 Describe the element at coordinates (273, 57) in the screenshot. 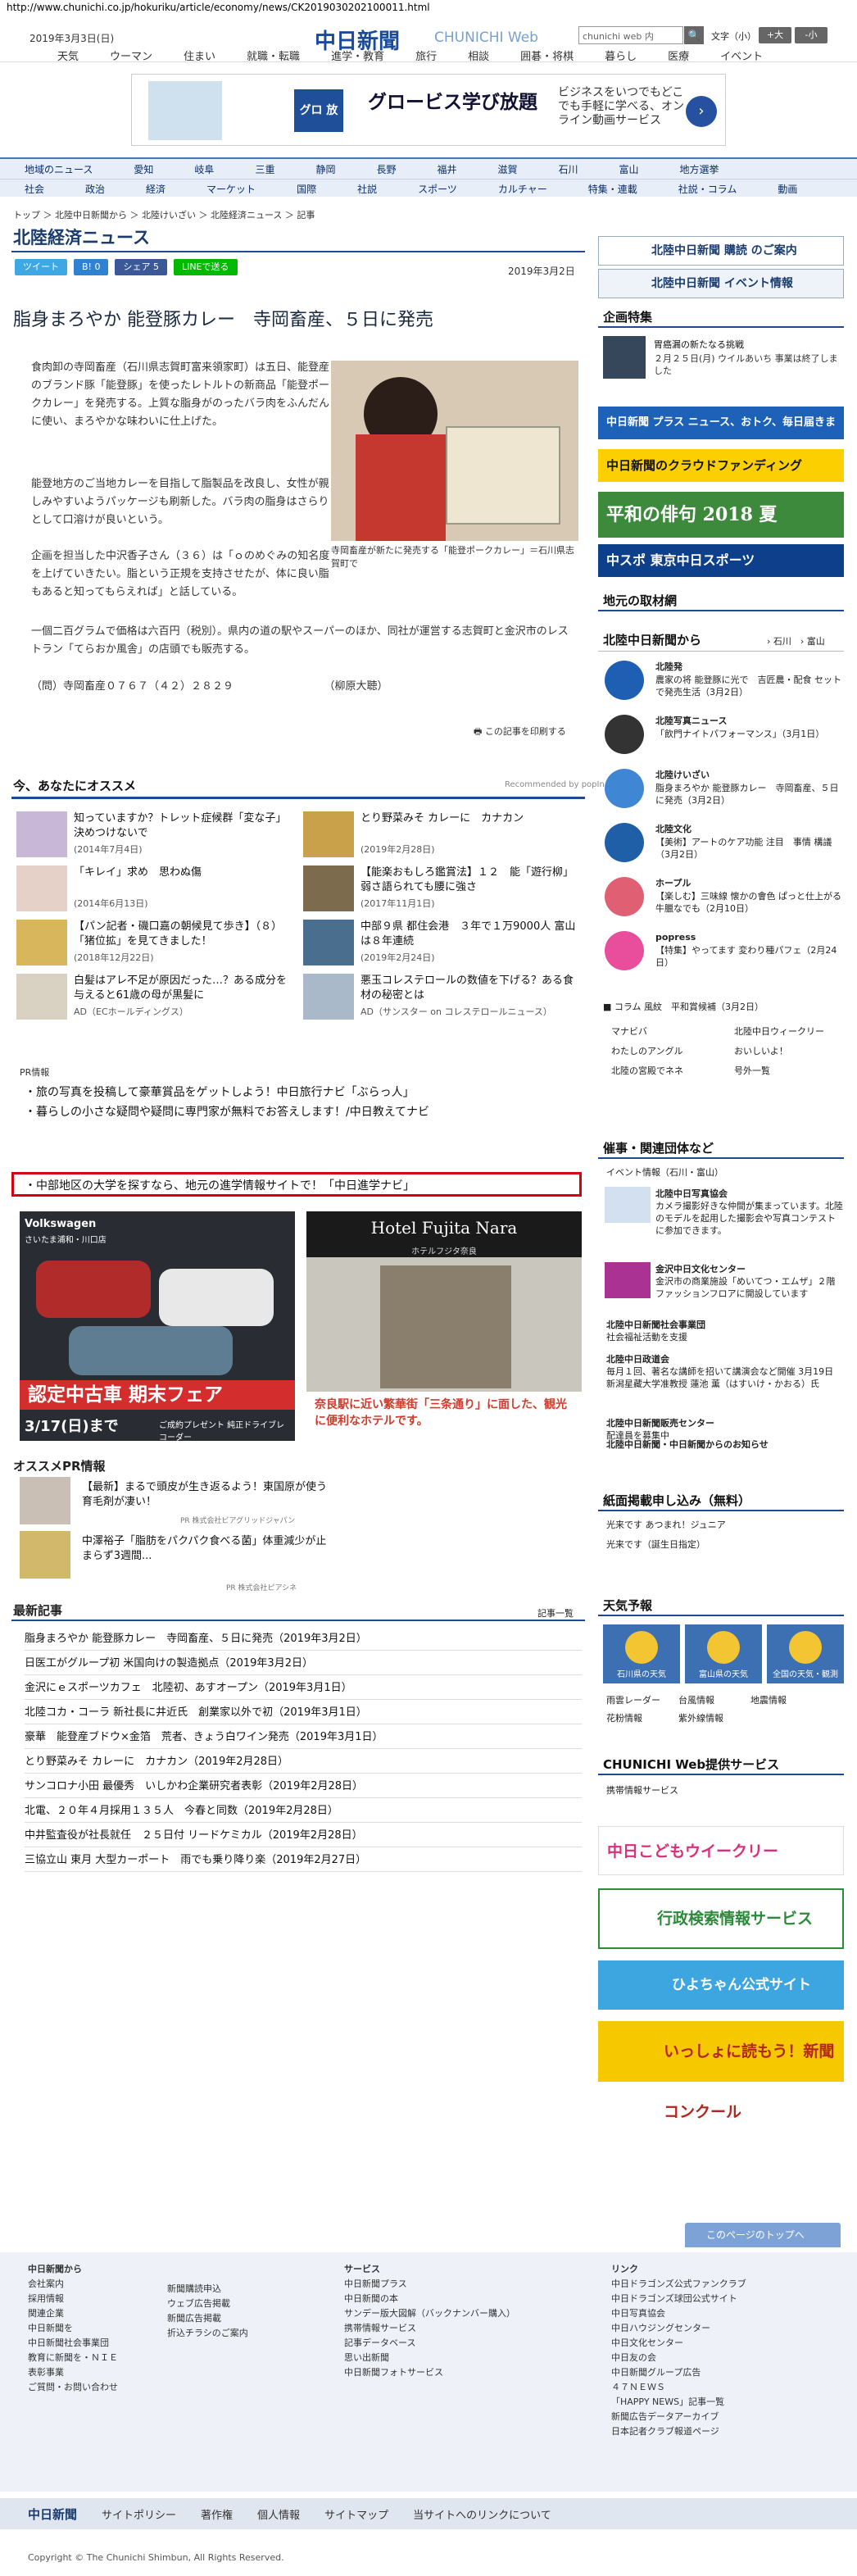

I see `gnav-item: 就職・転職` at that location.